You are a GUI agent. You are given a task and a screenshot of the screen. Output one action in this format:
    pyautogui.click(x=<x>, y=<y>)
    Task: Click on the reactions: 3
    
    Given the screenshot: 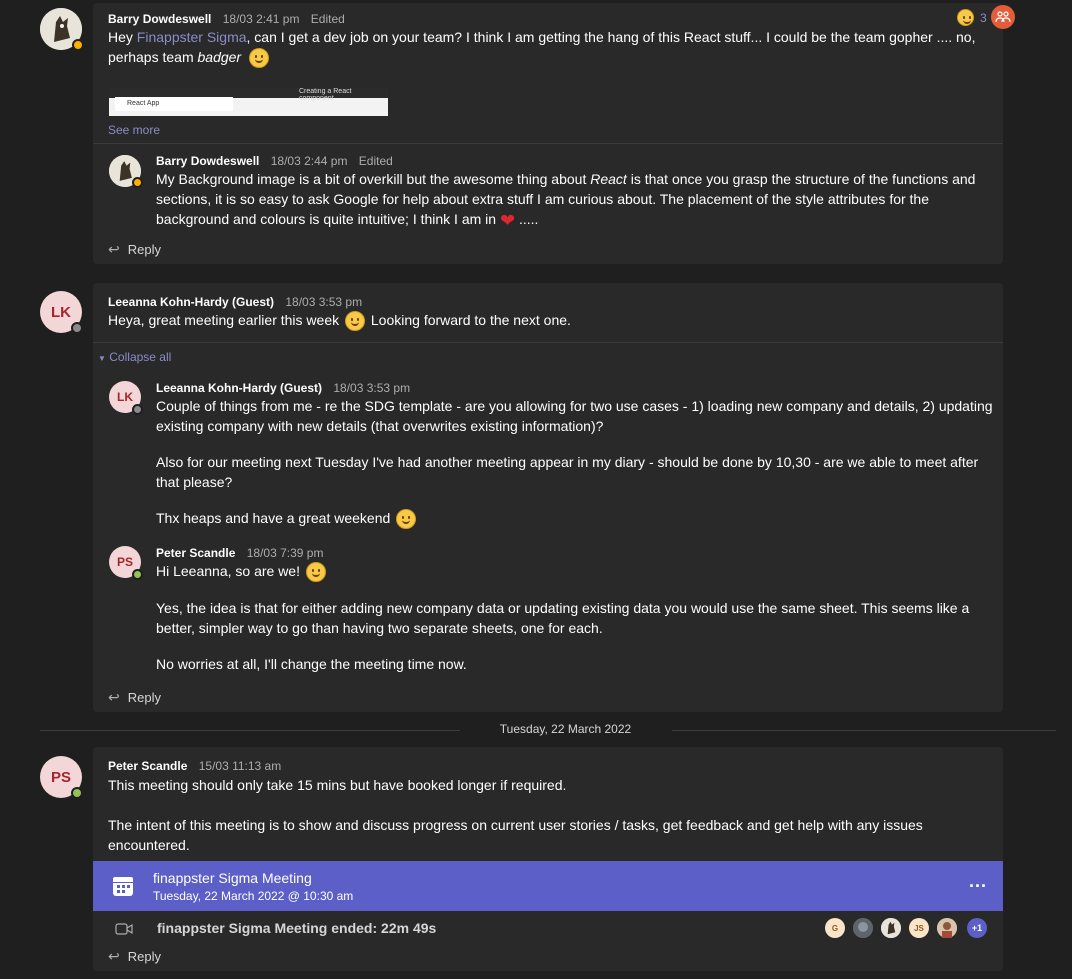 What is the action you would take?
    pyautogui.click(x=971, y=17)
    